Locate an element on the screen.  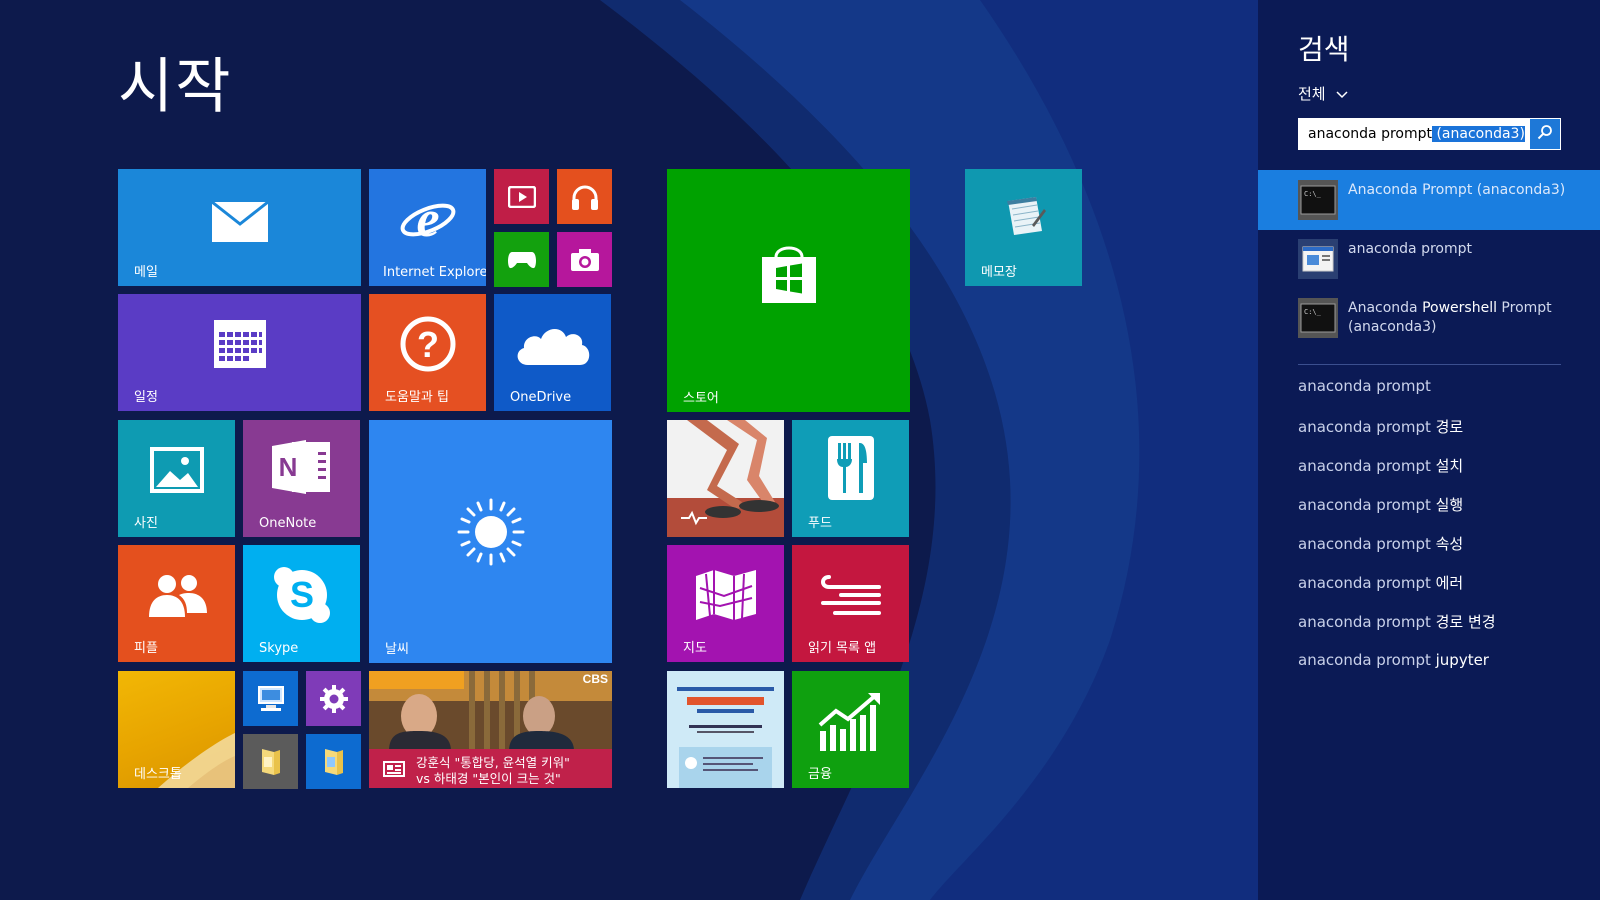
video-icon is located at coordinates (521, 196).